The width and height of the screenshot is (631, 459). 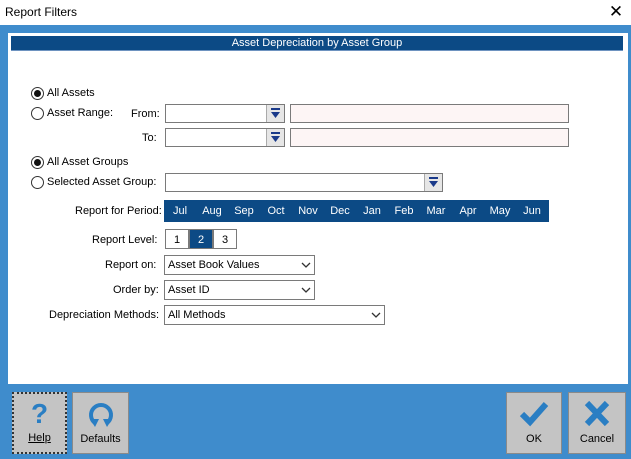 What do you see at coordinates (315, 12) in the screenshot?
I see `title-bar: Report Filters ✕` at bounding box center [315, 12].